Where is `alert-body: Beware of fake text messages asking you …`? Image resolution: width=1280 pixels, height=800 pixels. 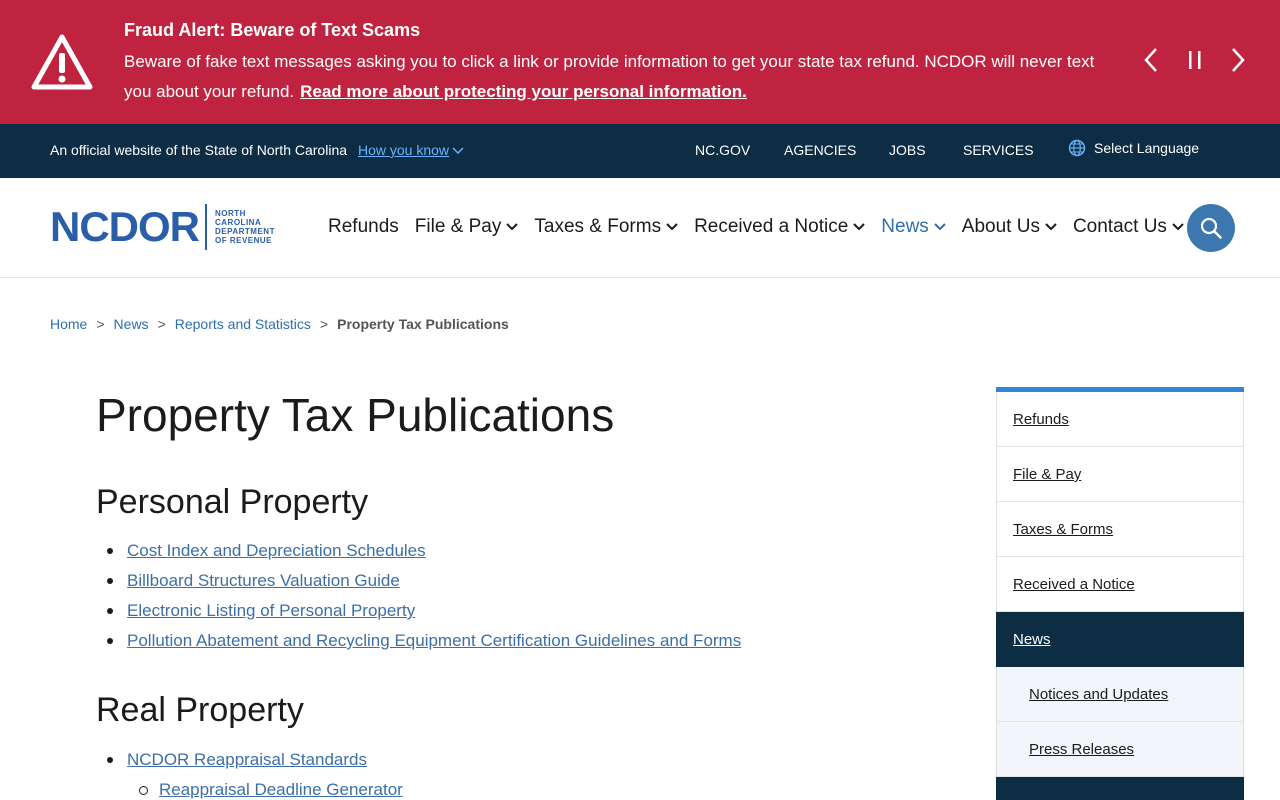 alert-body: Beware of fake text messages asking you … is located at coordinates (624, 77).